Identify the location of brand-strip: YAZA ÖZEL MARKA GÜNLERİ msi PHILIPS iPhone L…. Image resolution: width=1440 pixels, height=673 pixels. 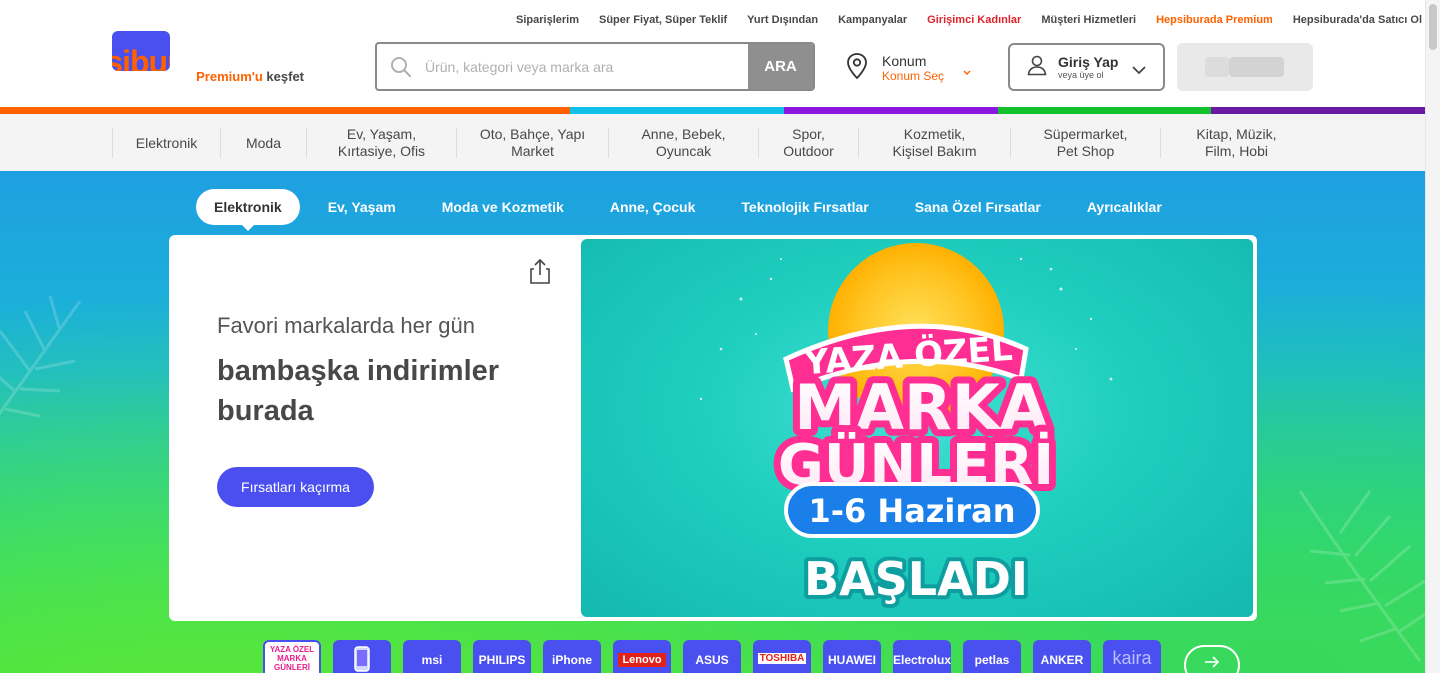
(712, 656).